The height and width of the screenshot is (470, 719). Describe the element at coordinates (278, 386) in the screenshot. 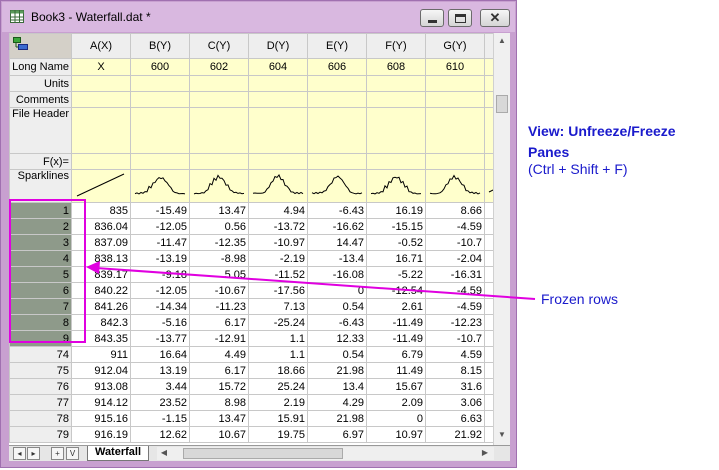

I see `data-cell: 25.24` at that location.